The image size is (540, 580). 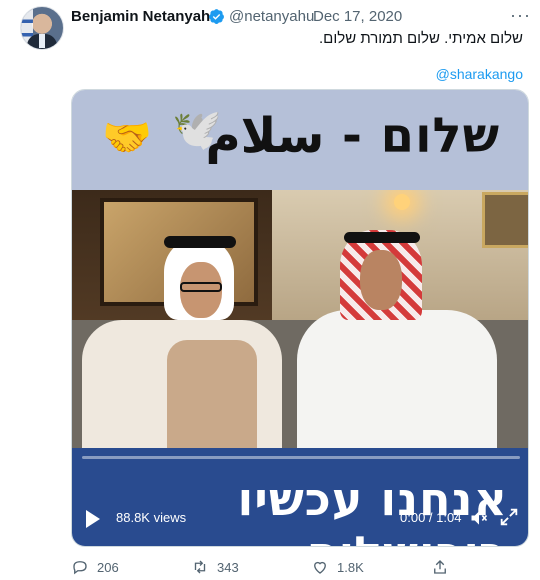 What do you see at coordinates (479, 518) in the screenshot?
I see `volume-icon` at bounding box center [479, 518].